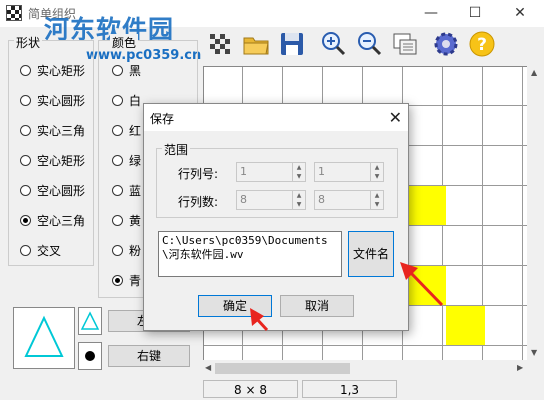  What do you see at coordinates (198, 202) in the screenshot?
I see `row-count-label: 行列数:` at bounding box center [198, 202].